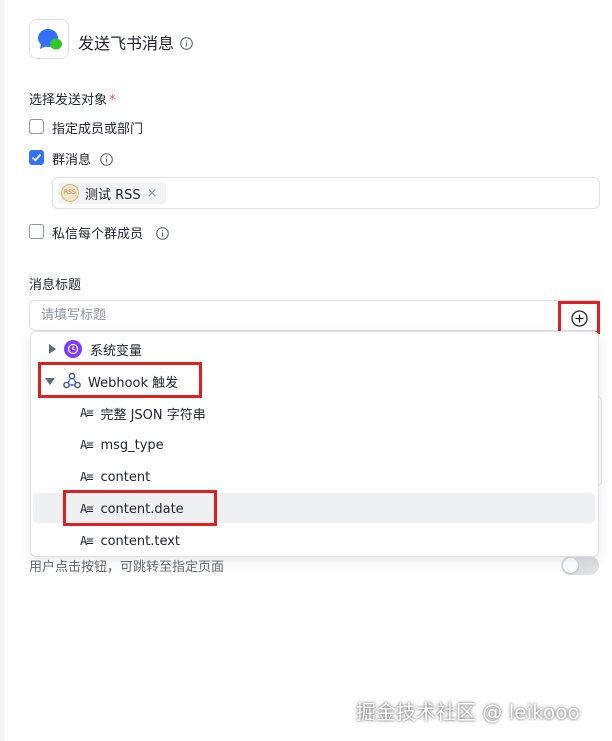  What do you see at coordinates (70, 193) in the screenshot?
I see `group-avatar: RSS` at bounding box center [70, 193].